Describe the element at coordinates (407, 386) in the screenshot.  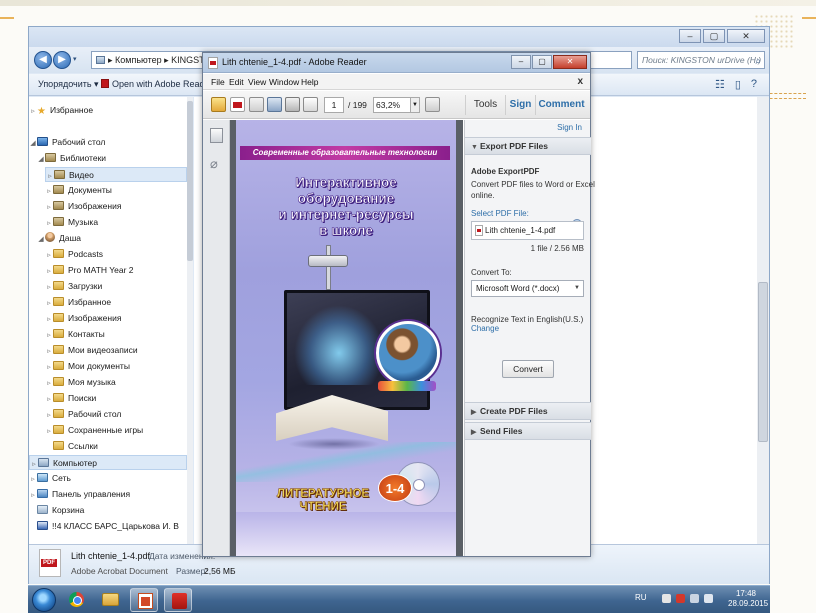
I see `colorful-label-image` at that location.